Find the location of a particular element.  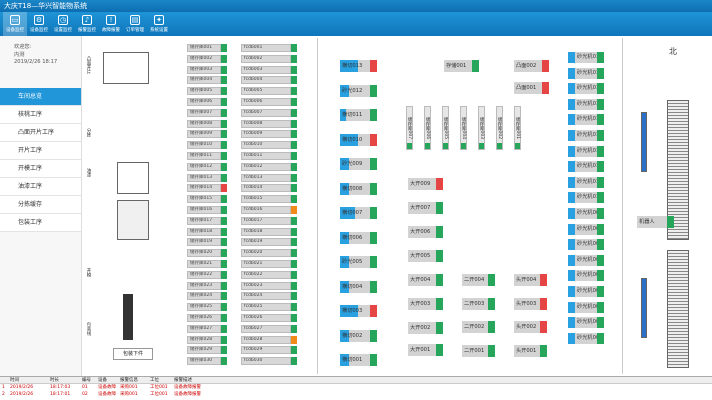

sander: 砂光机008 is located at coordinates (586, 229).